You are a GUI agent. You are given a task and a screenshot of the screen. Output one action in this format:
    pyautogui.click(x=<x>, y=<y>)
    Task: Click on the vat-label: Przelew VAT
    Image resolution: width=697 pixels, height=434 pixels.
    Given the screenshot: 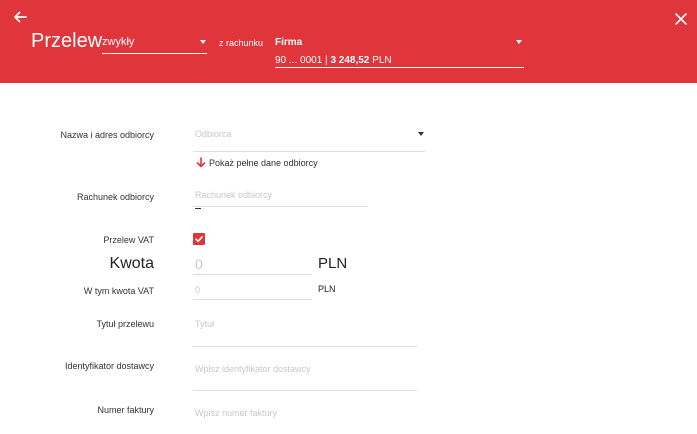 What is the action you would take?
    pyautogui.click(x=128, y=240)
    